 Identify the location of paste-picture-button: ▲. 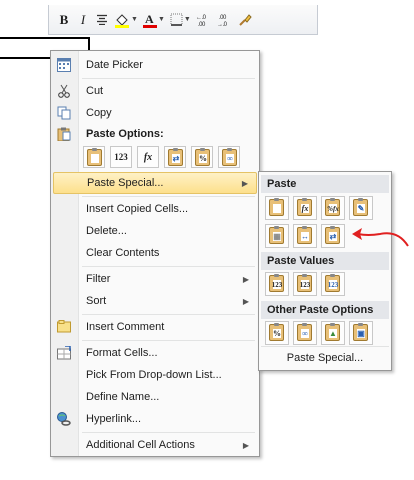
(333, 333).